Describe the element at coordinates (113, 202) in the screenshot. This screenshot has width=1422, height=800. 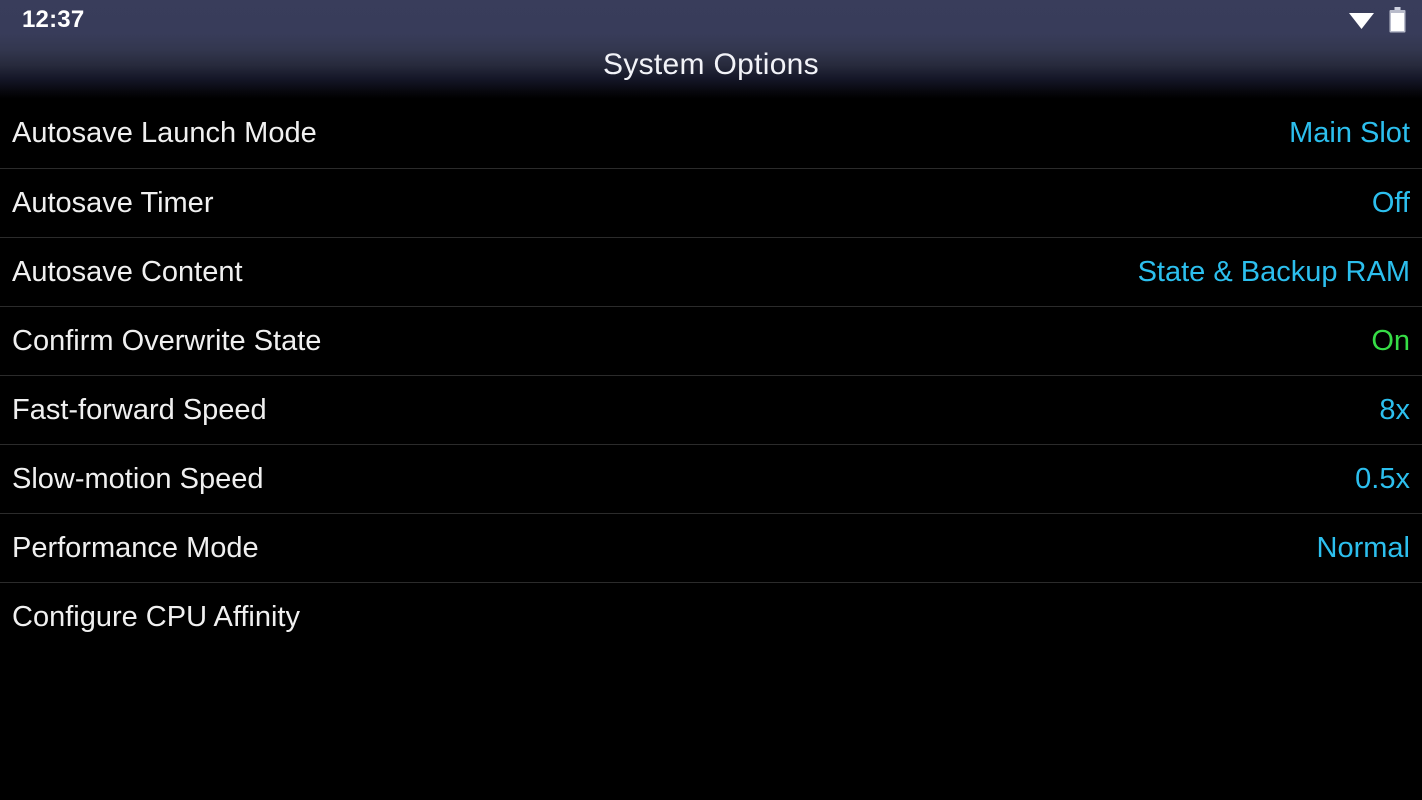
I see `setting-label: Autosave Timer` at that location.